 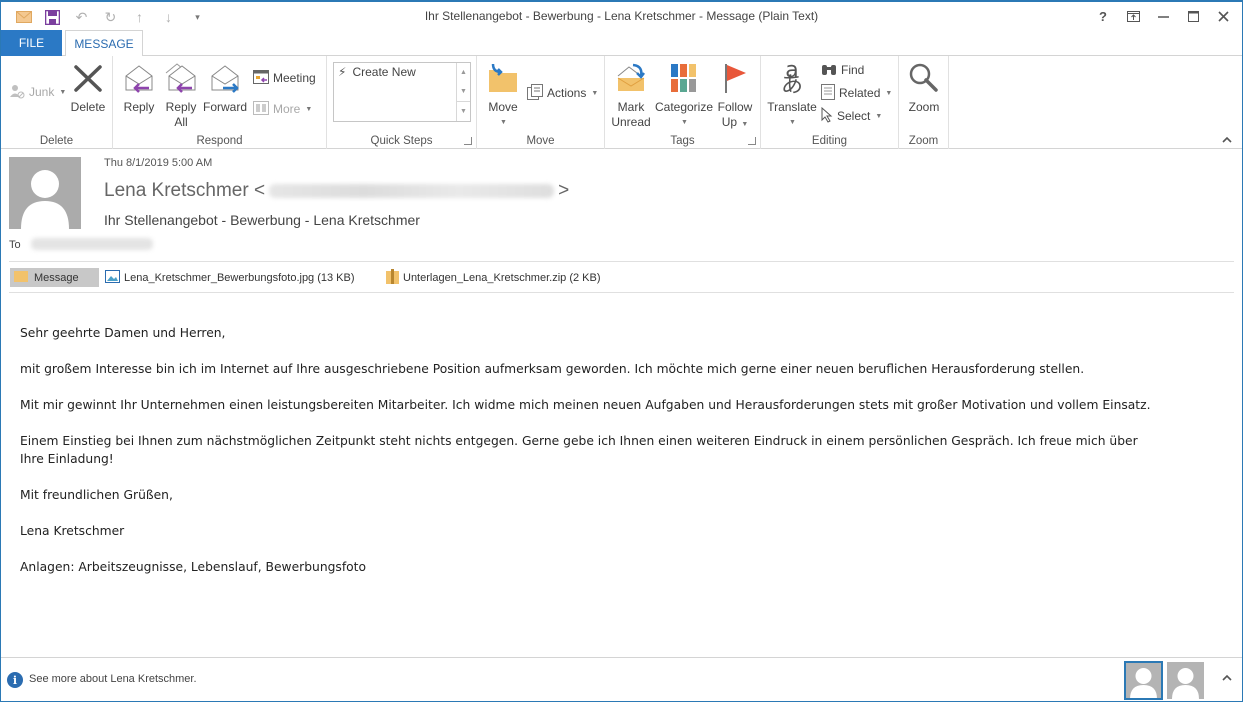 I want to click on close-button, so click(x=1223, y=16).